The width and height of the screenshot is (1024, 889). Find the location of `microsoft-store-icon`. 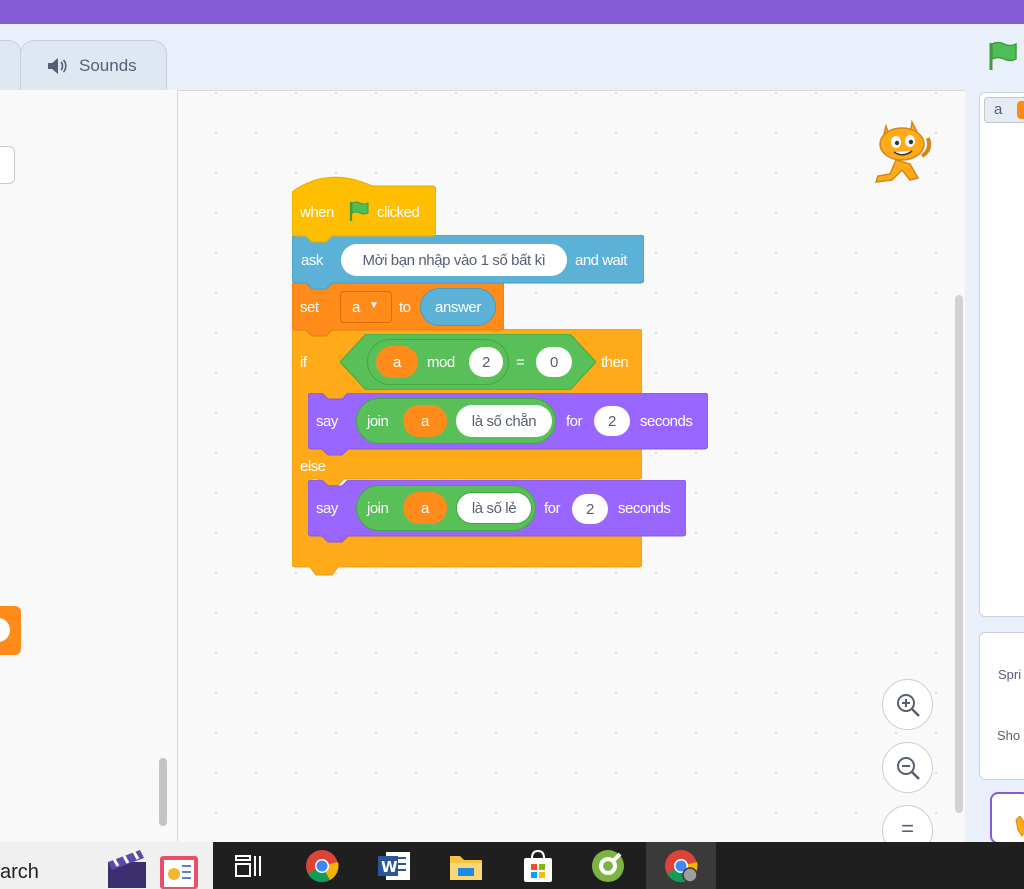

microsoft-store-icon is located at coordinates (538, 866).